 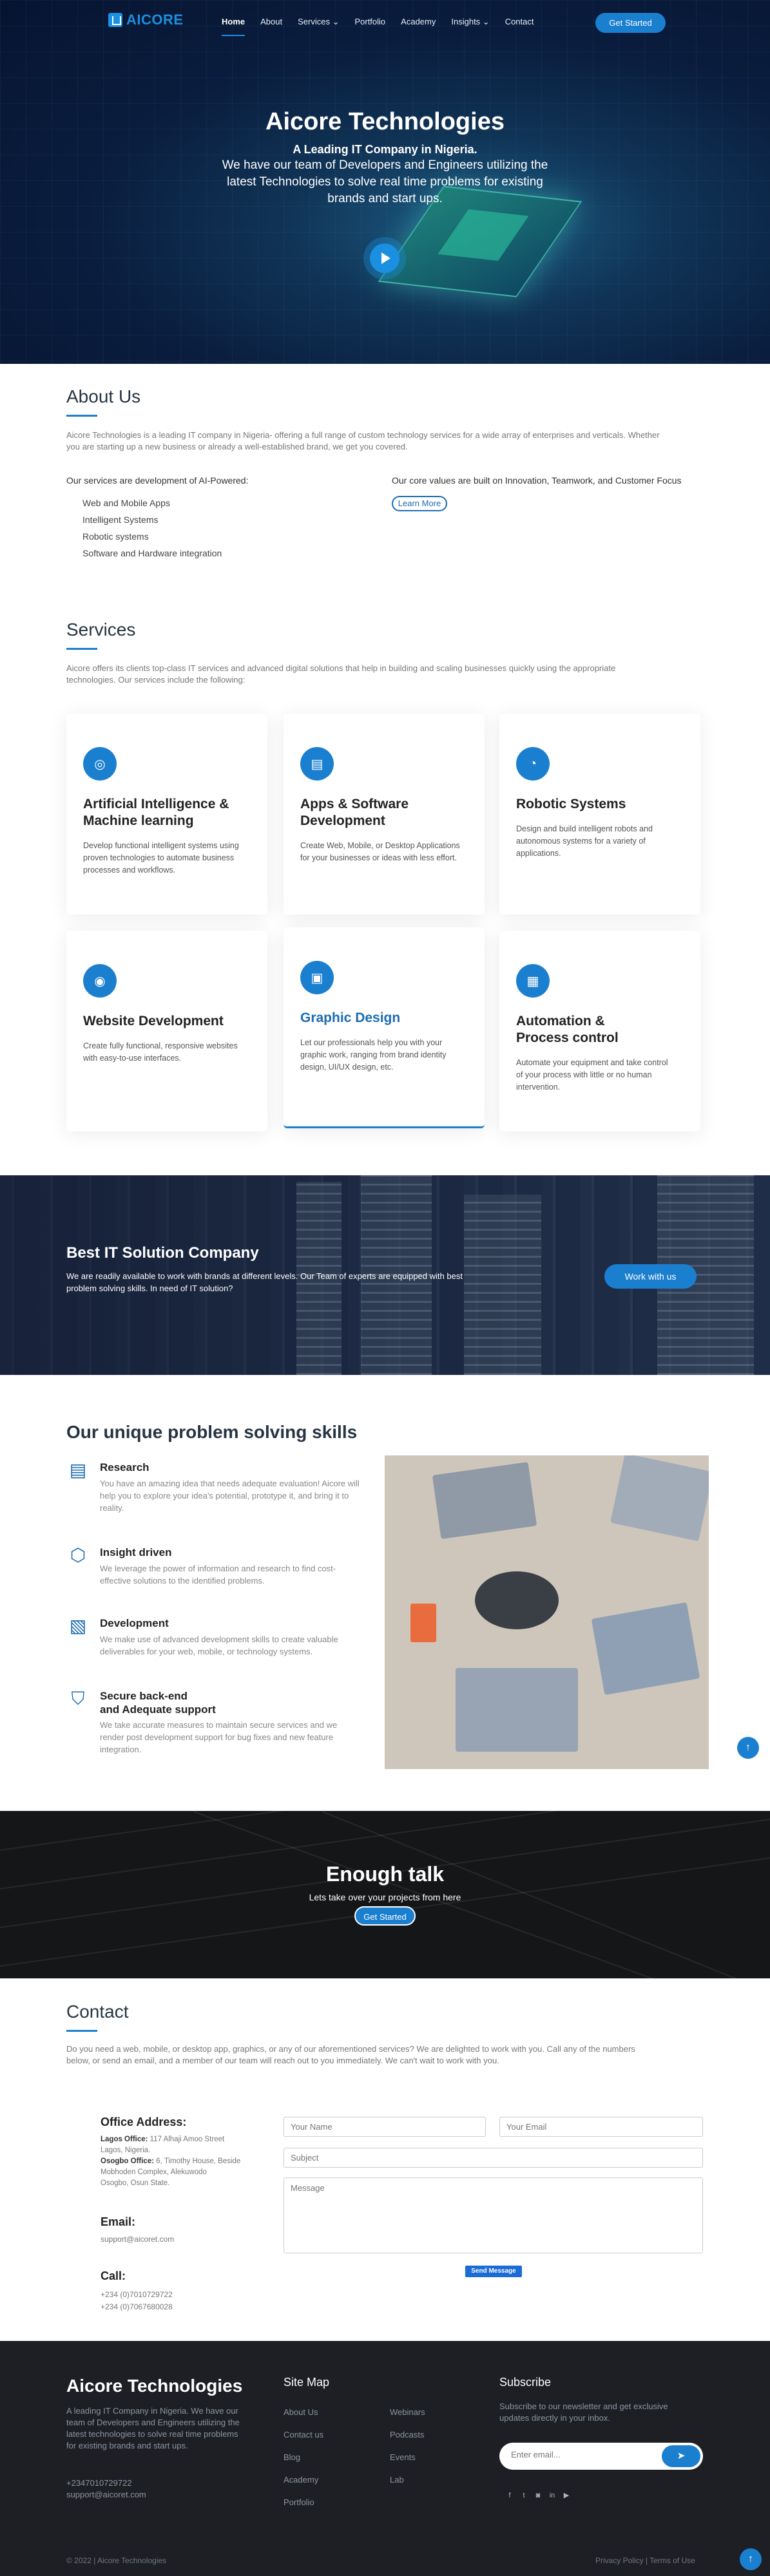 What do you see at coordinates (650, 1276) in the screenshot?
I see `work-with-us-button: Work with us` at bounding box center [650, 1276].